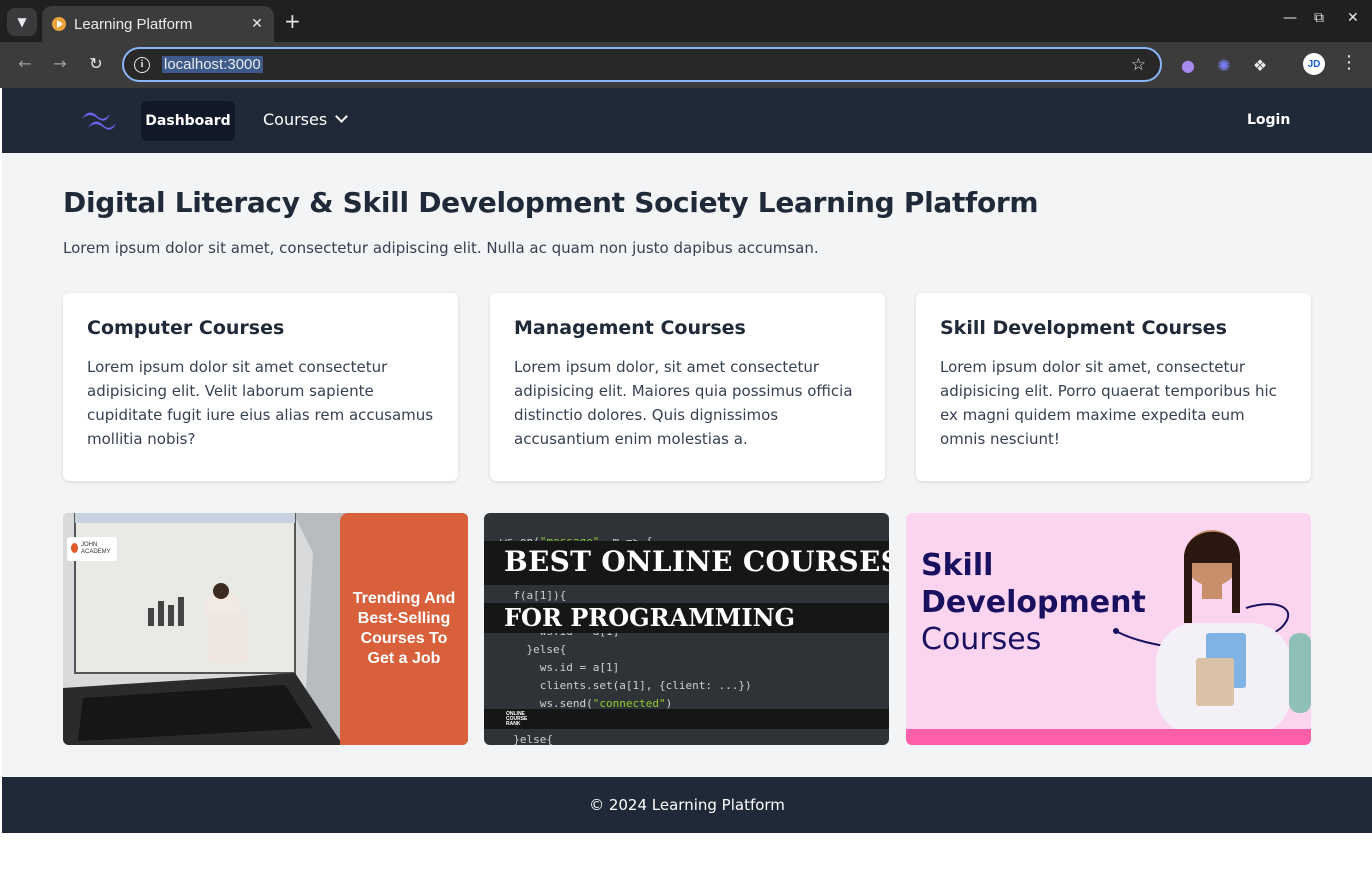  What do you see at coordinates (642, 64) in the screenshot?
I see `address-bar: i localhost:3000 ☆` at bounding box center [642, 64].